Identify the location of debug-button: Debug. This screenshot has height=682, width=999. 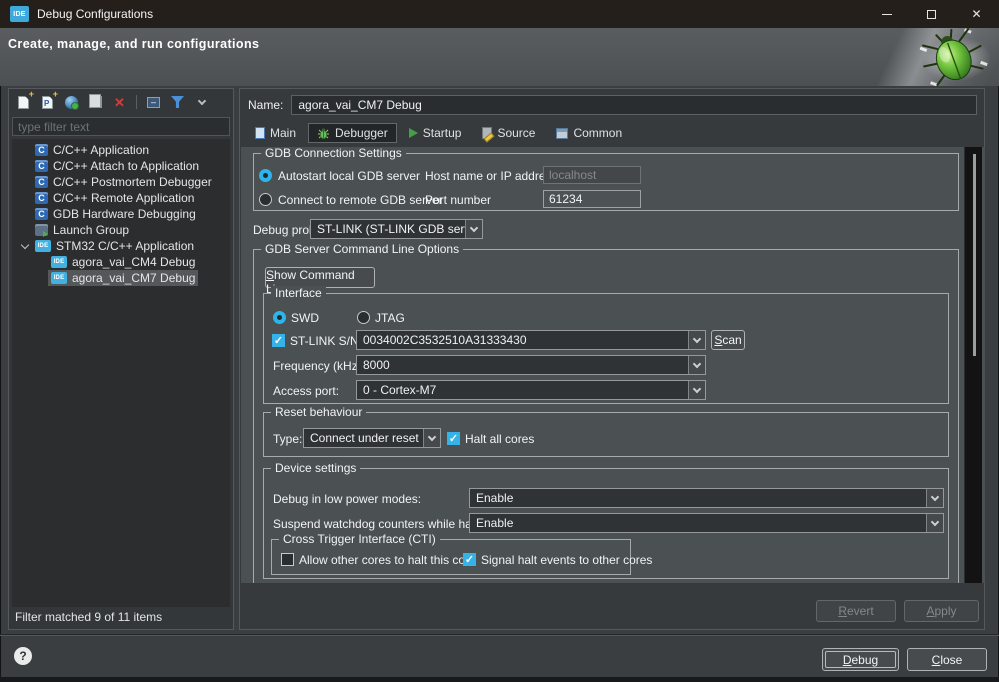
(860, 659).